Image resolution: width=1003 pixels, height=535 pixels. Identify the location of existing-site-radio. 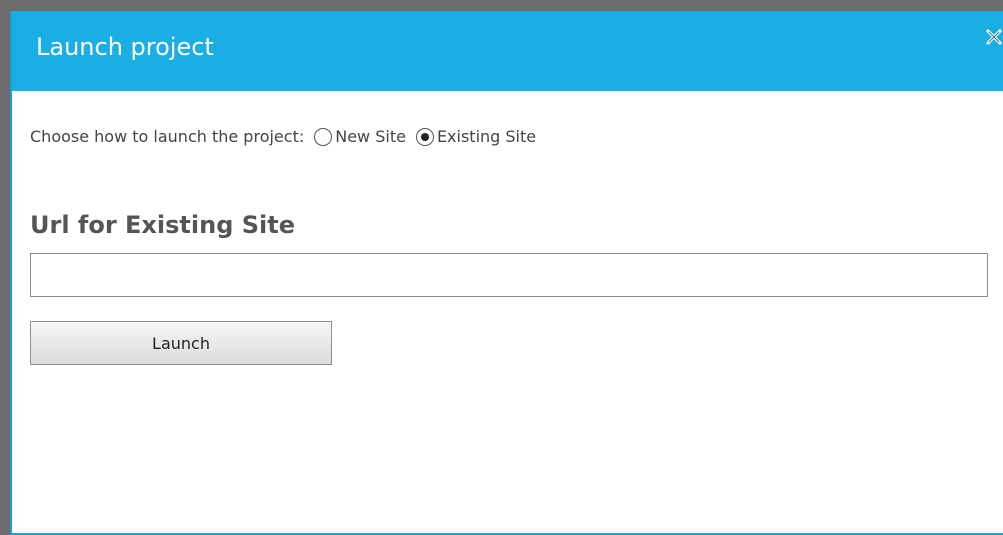
(424, 136).